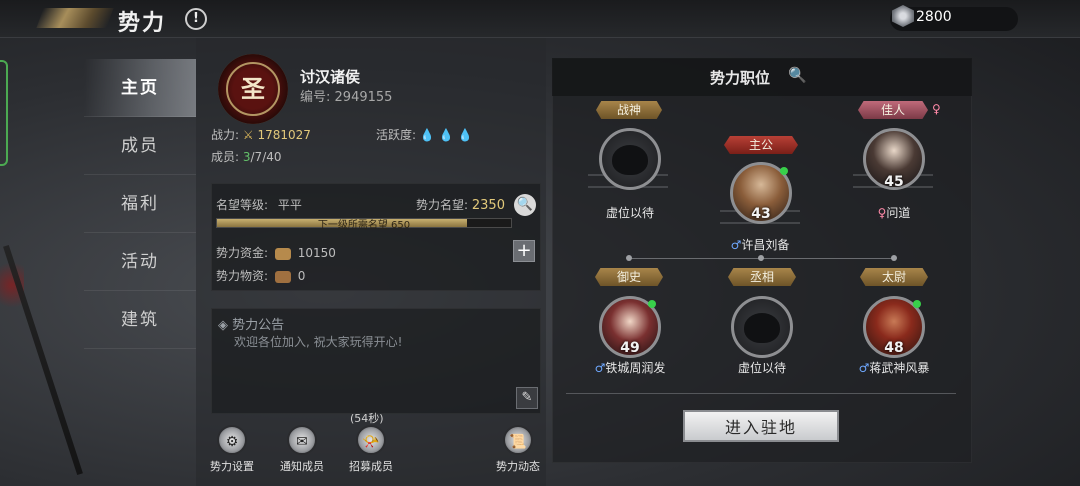 Image resolution: width=1080 pixels, height=486 pixels. I want to click on seat-war-god-portrait, so click(630, 159).